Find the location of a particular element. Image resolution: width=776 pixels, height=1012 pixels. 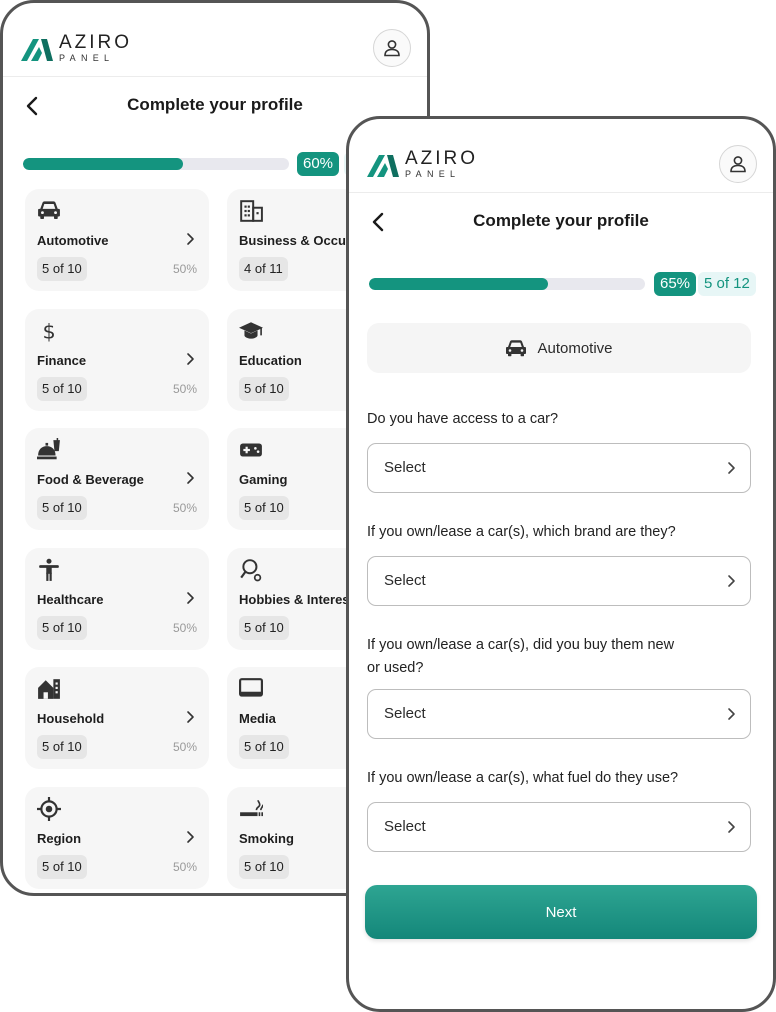

category-card: Healthcare 5 of 10 50% is located at coordinates (117, 599).